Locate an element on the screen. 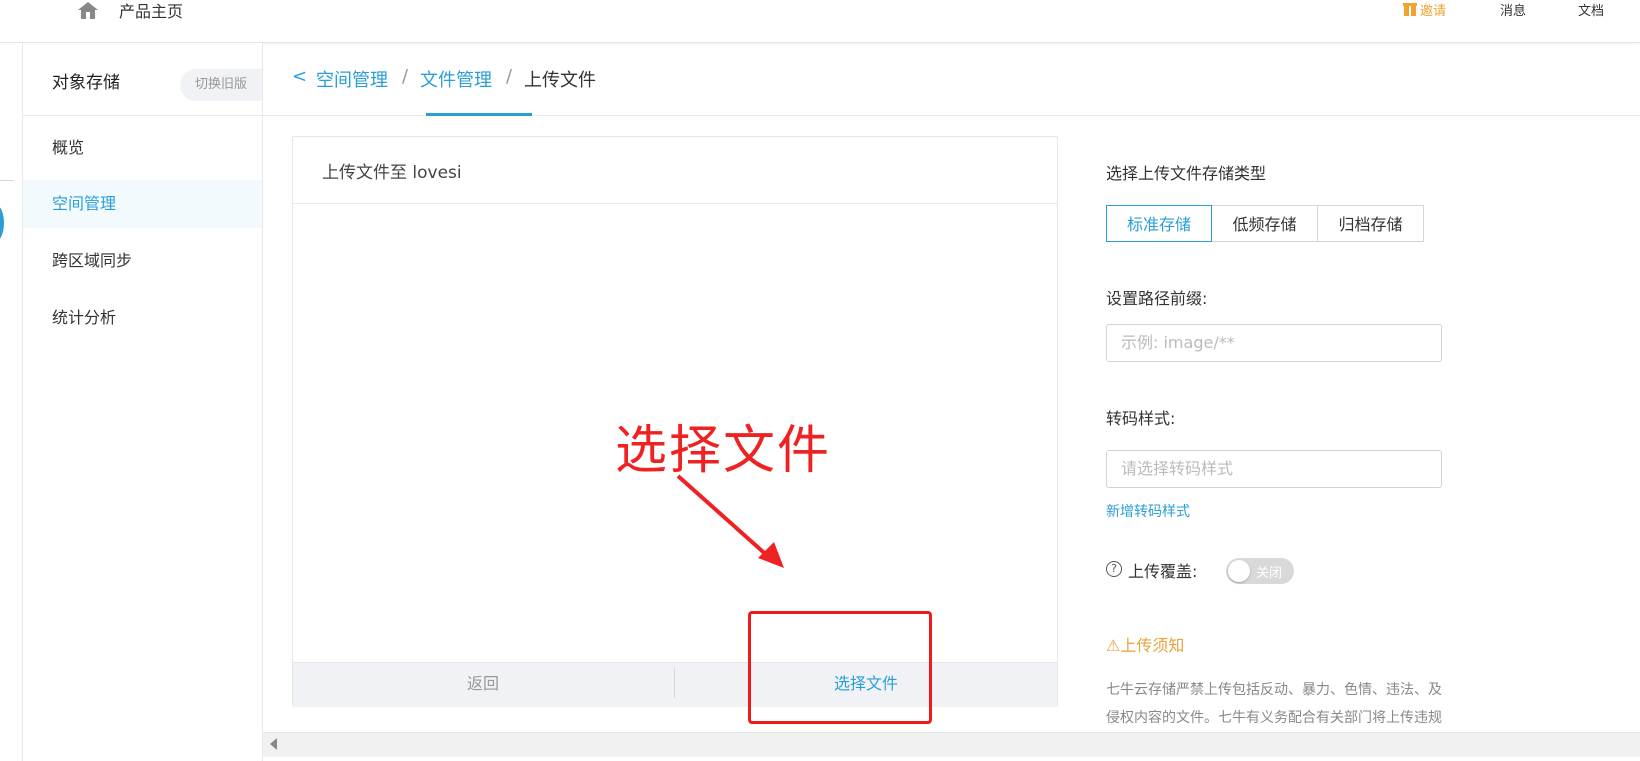 This screenshot has height=761, width=1640. back-button: 返回 is located at coordinates (483, 684).